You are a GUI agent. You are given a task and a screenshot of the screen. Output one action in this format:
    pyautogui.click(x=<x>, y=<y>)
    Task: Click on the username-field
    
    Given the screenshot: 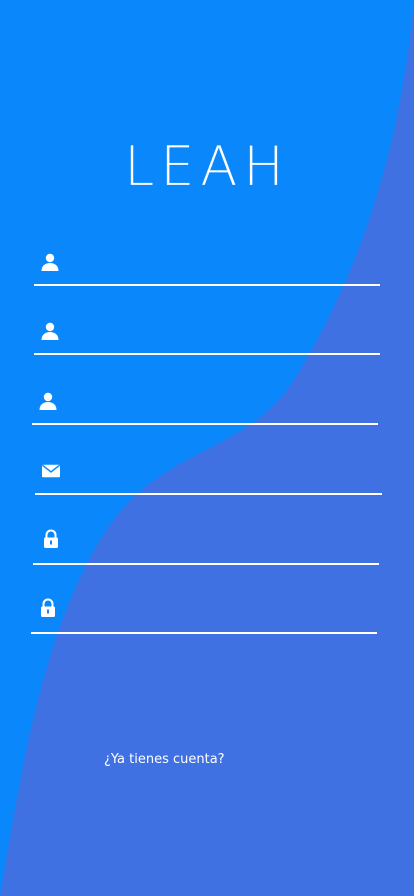 What is the action you would take?
    pyautogui.click(x=205, y=404)
    